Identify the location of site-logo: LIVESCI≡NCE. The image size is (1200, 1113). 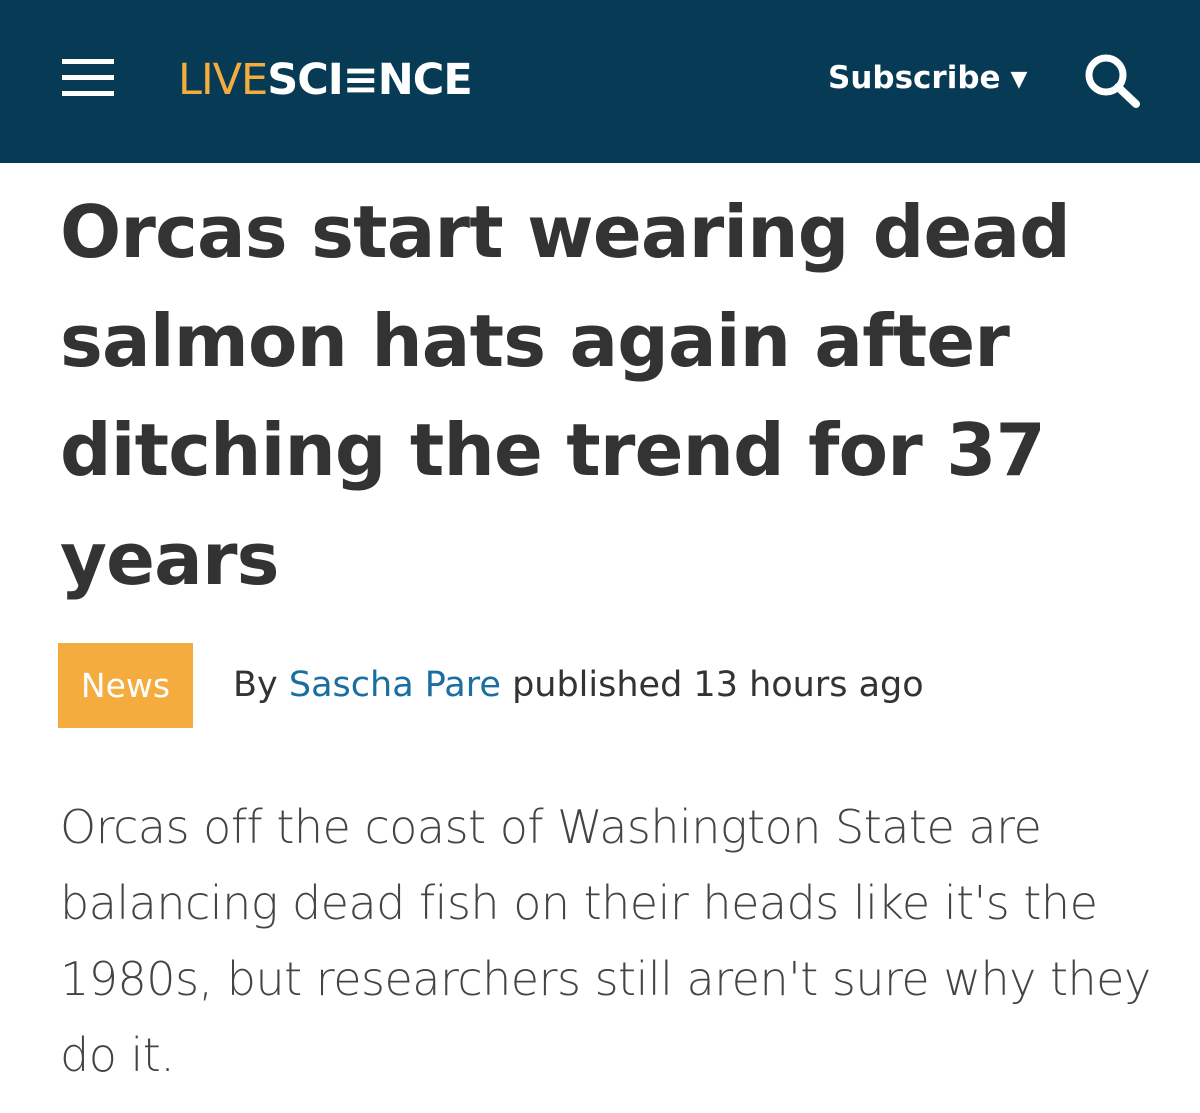
(325, 80).